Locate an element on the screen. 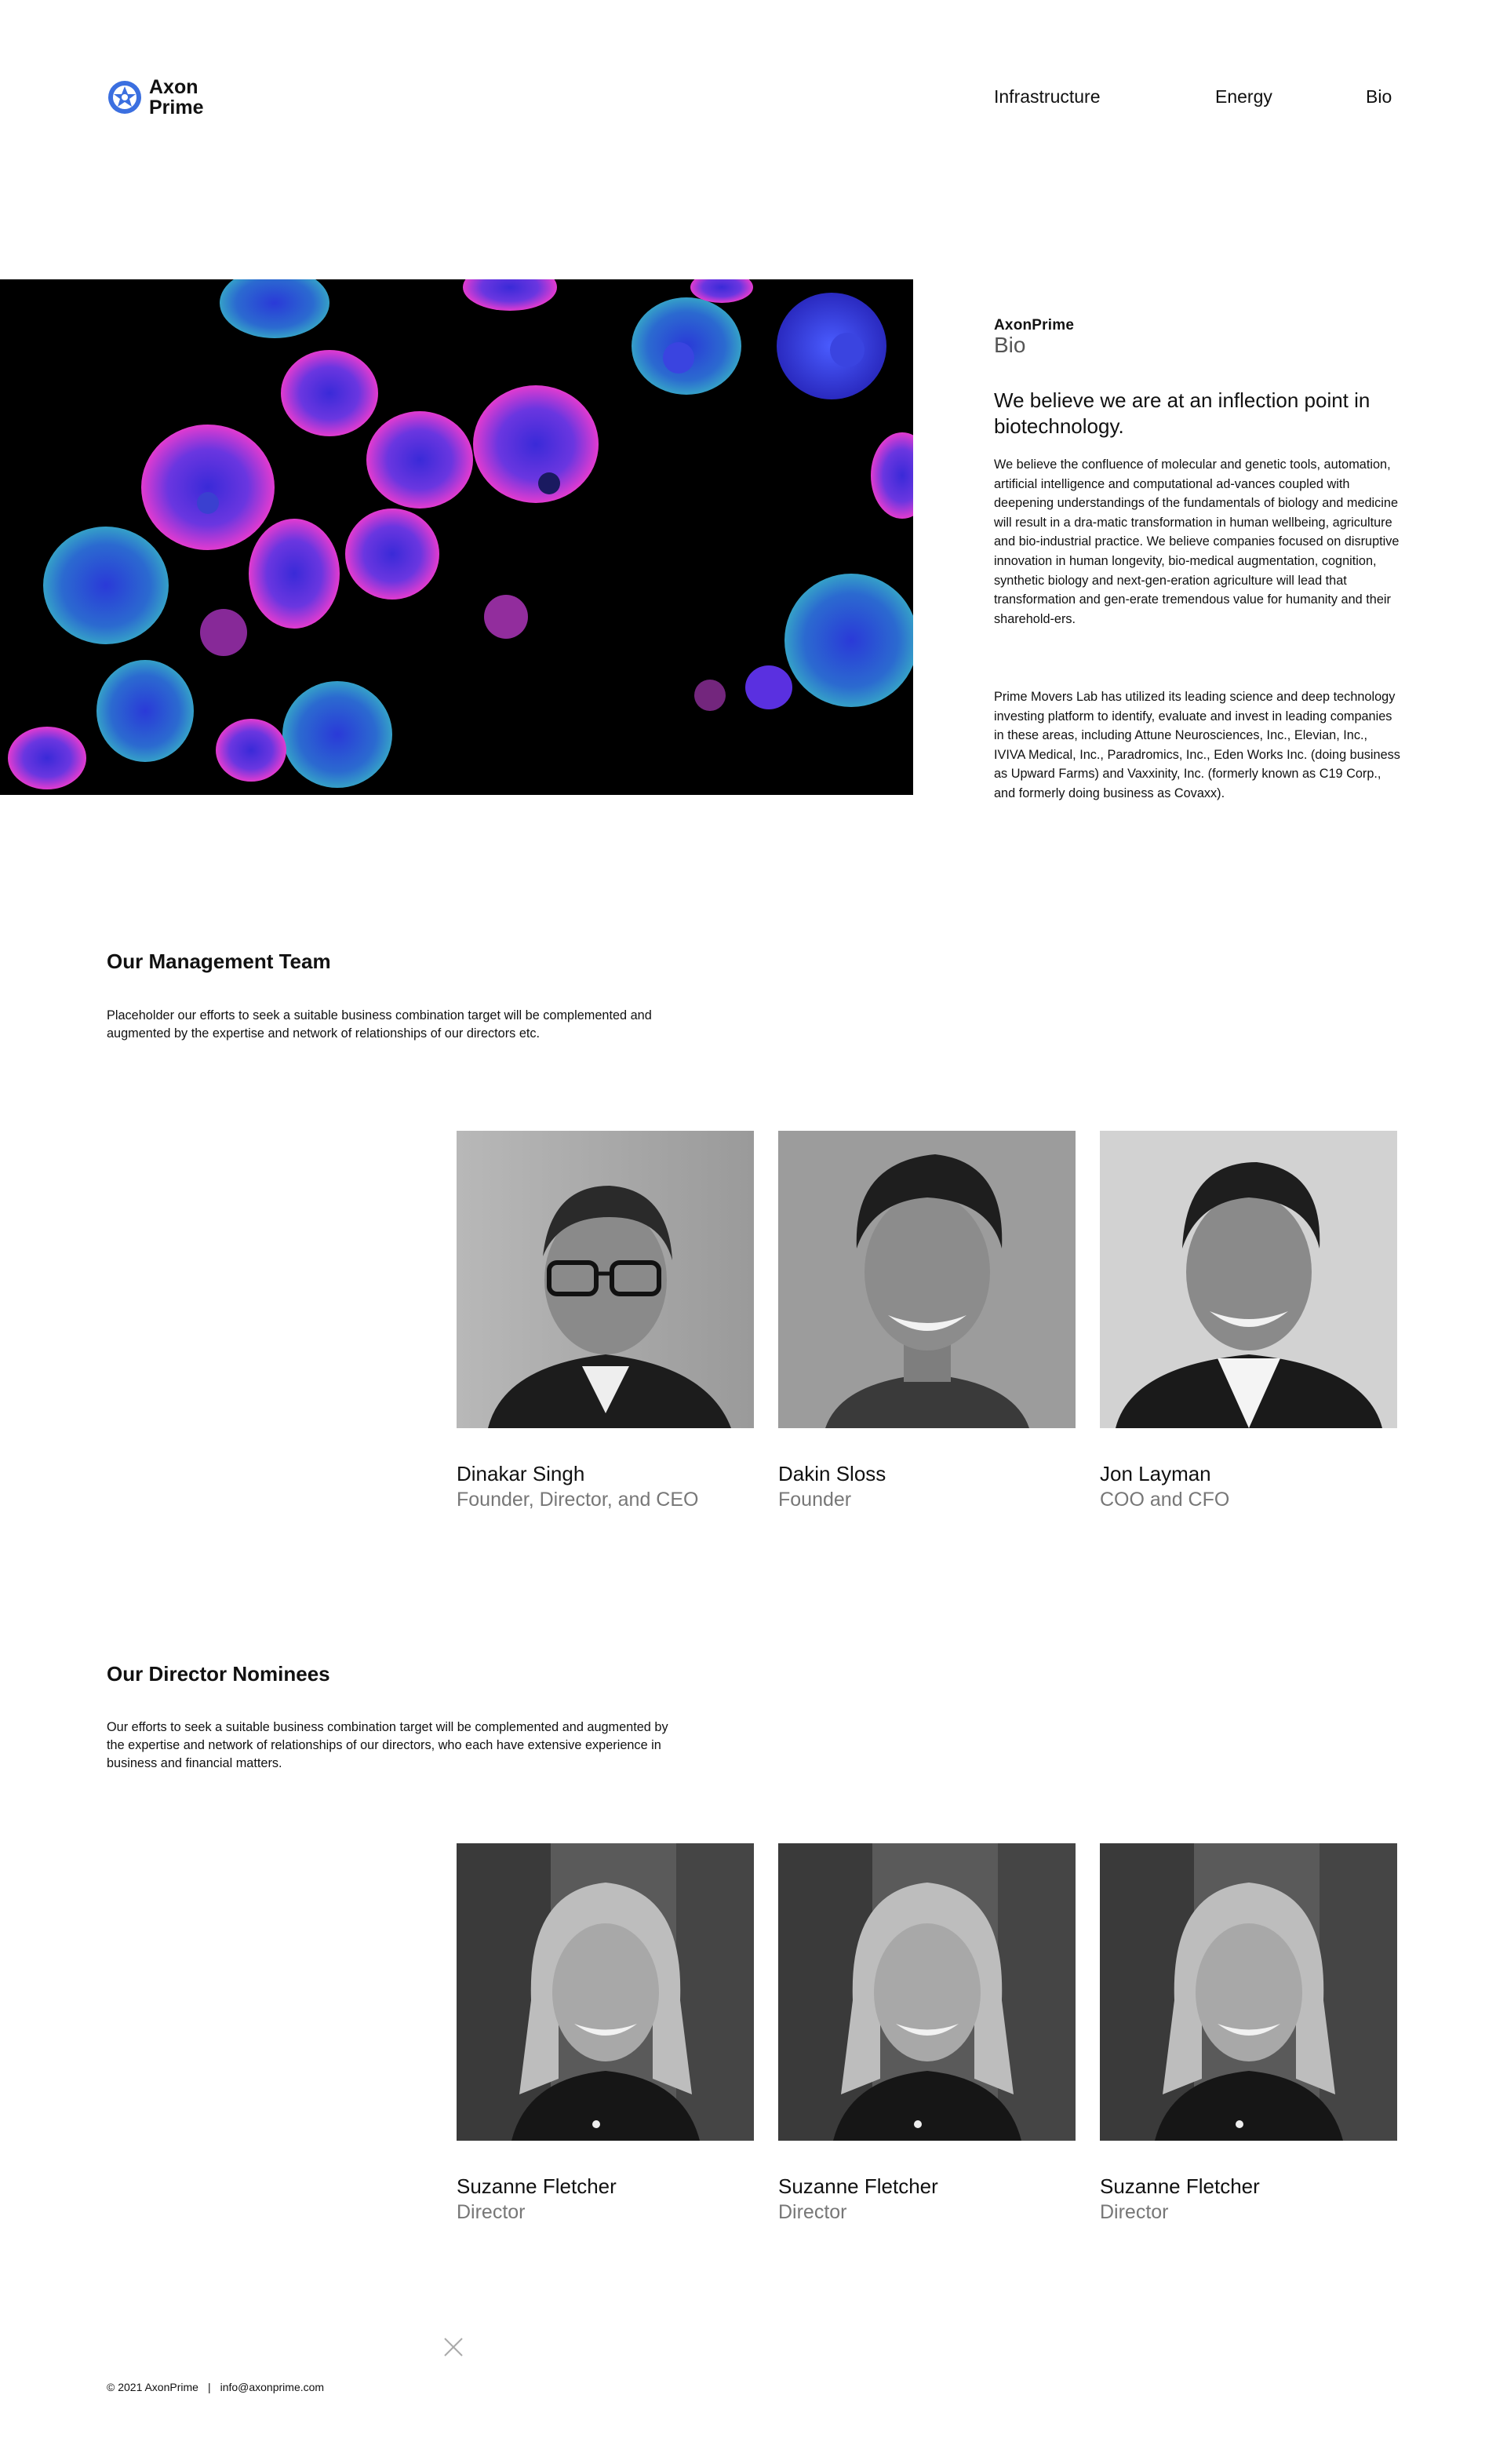 The image size is (1507, 2464). person-role: Founder, Director, and CEO is located at coordinates (578, 1500).